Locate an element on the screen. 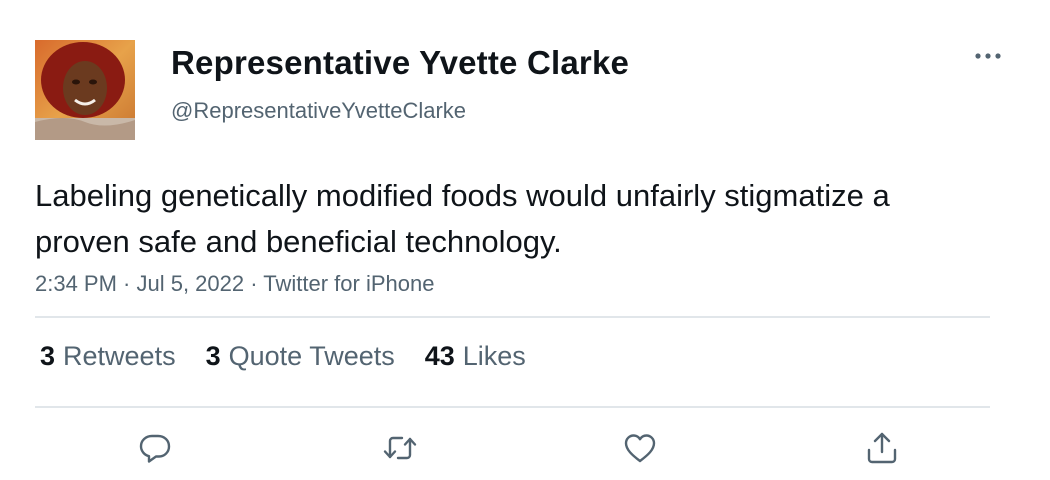 The image size is (1050, 480). likes-label: Likes is located at coordinates (494, 356).